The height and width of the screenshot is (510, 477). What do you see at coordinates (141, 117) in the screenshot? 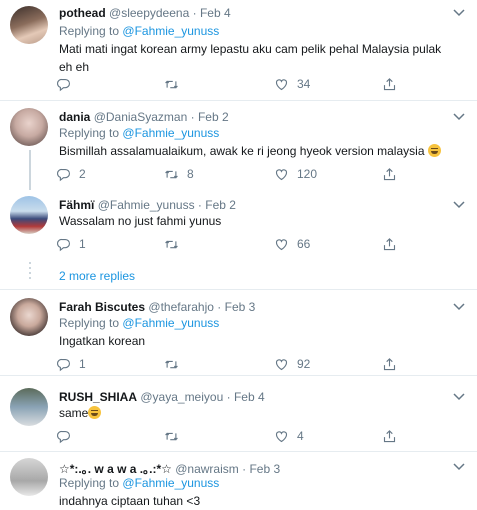
I see `user-handle: @DaniaSyazman` at bounding box center [141, 117].